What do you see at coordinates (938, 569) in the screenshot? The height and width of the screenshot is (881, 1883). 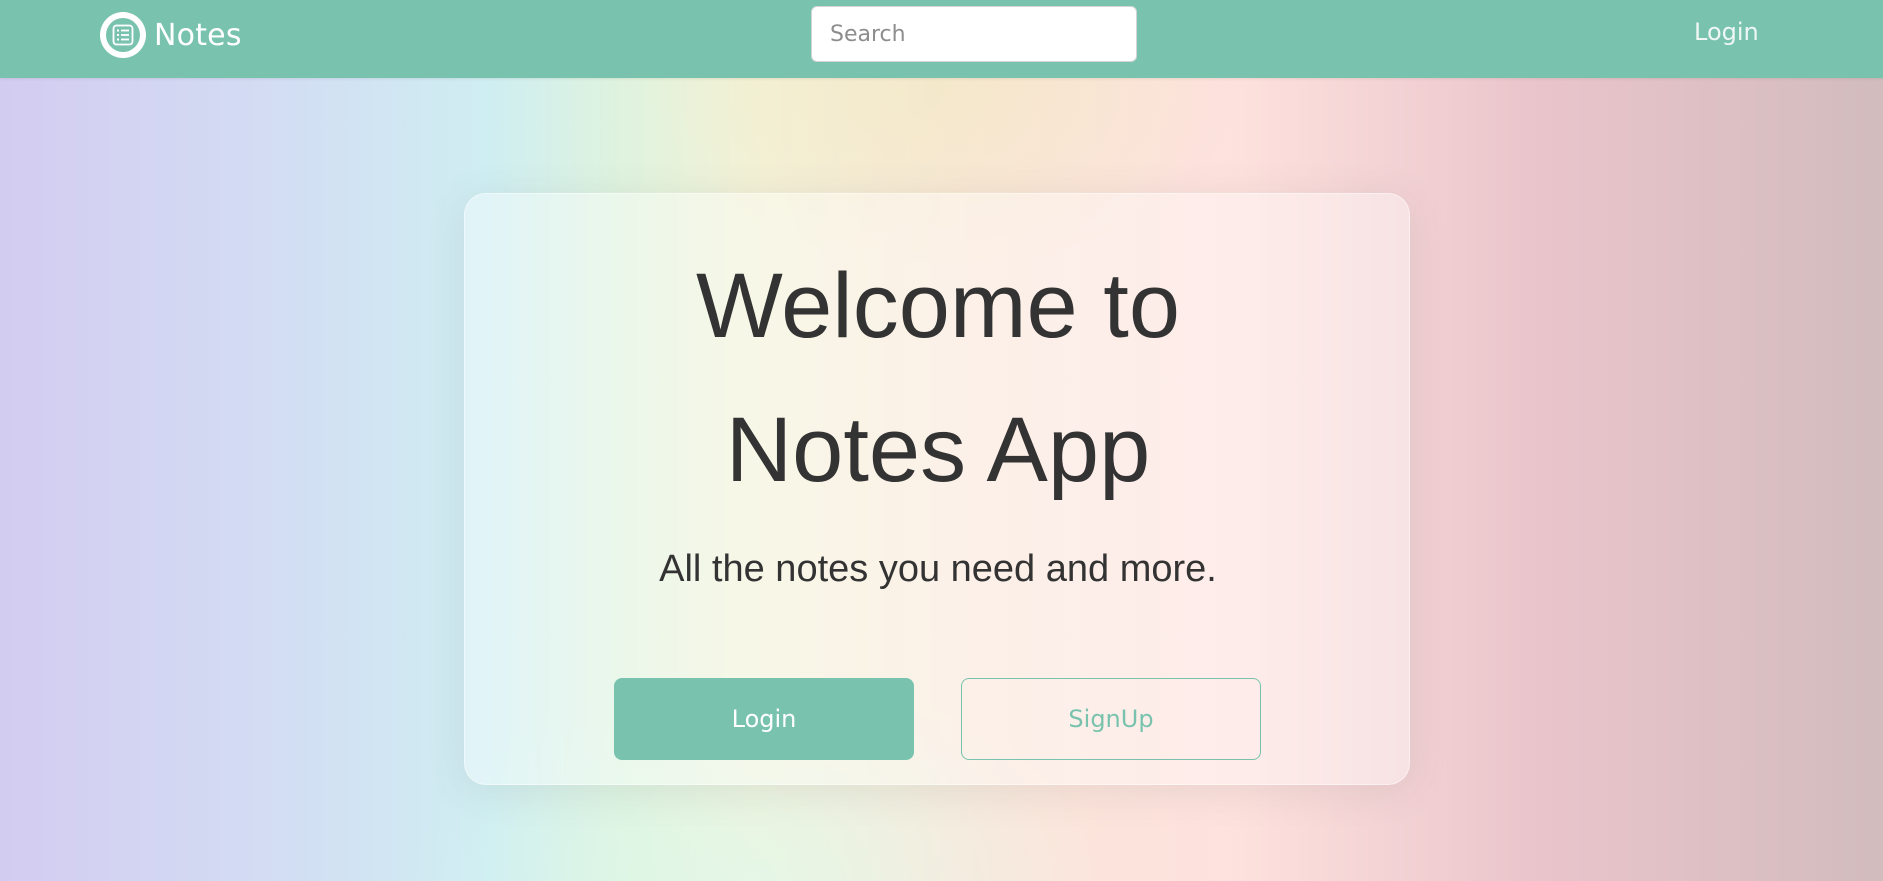 I see `tagline: All the notes you need and more.` at bounding box center [938, 569].